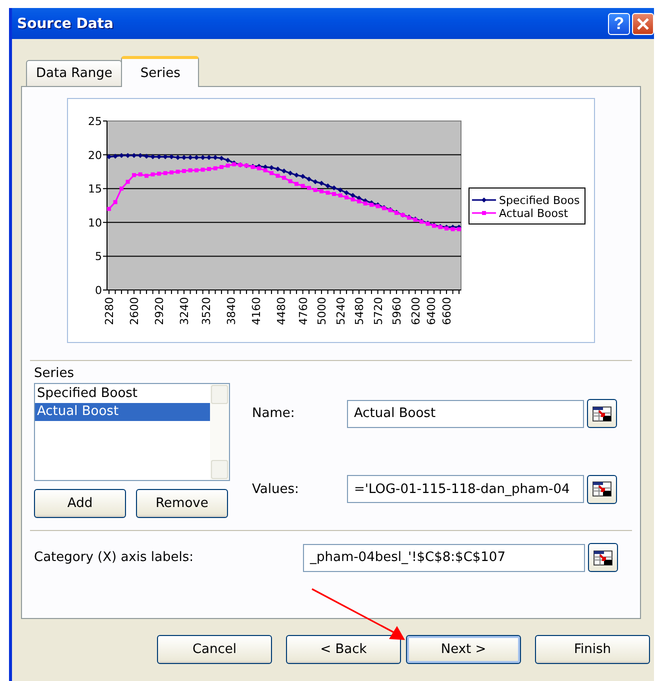  I want to click on axis-label: 6400, so click(431, 311).